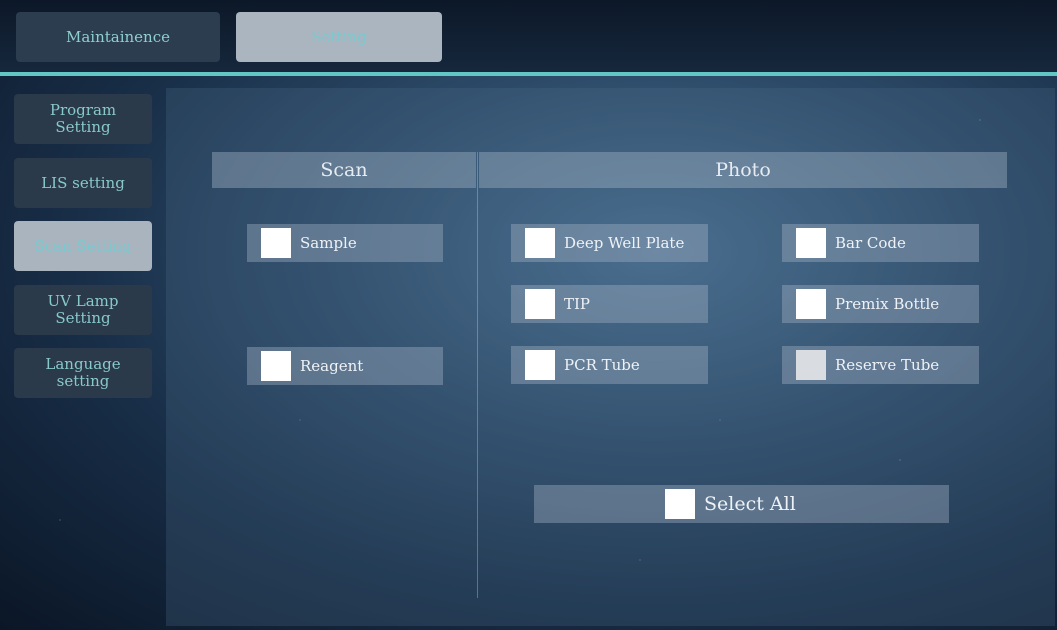 This screenshot has width=1057, height=630. I want to click on select-all-option: Select All, so click(741, 504).